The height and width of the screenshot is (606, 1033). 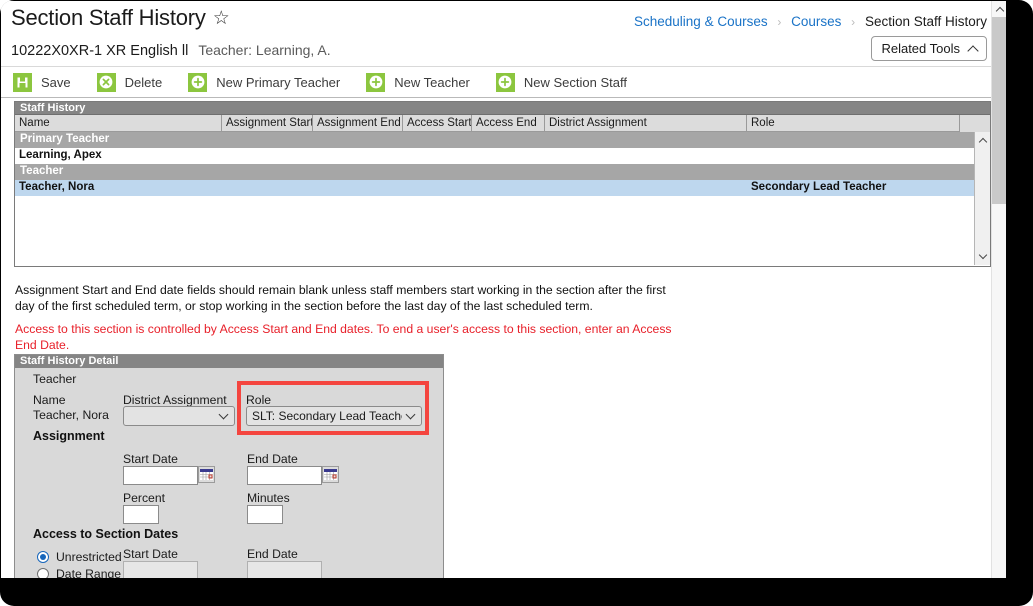 I want to click on table-row: Teacher, Nora Secondary Lead Teacher, so click(x=502, y=188).